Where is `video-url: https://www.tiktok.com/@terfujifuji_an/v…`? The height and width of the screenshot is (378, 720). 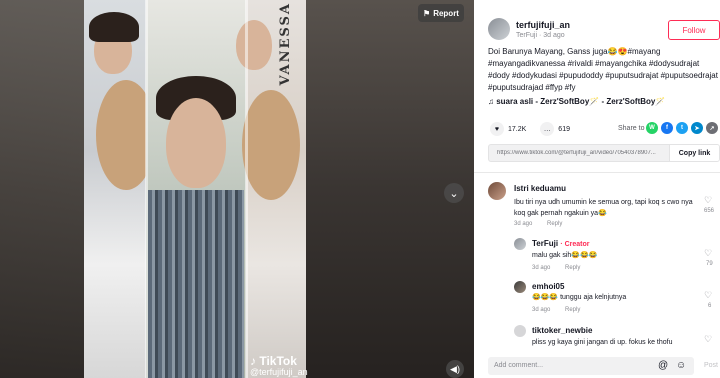
video-url: https://www.tiktok.com/@terfujifuji_an/v… is located at coordinates (579, 153).